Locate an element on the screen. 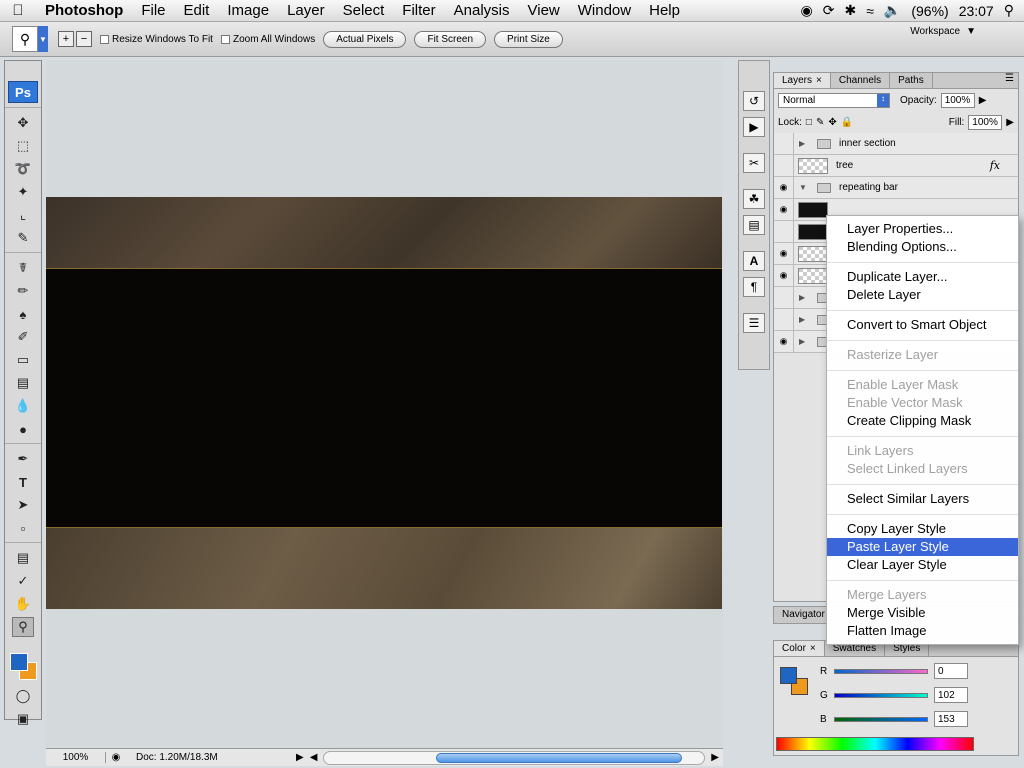  context-menu-item-copy-layer-style: Copy Layer Style is located at coordinates (922, 529).